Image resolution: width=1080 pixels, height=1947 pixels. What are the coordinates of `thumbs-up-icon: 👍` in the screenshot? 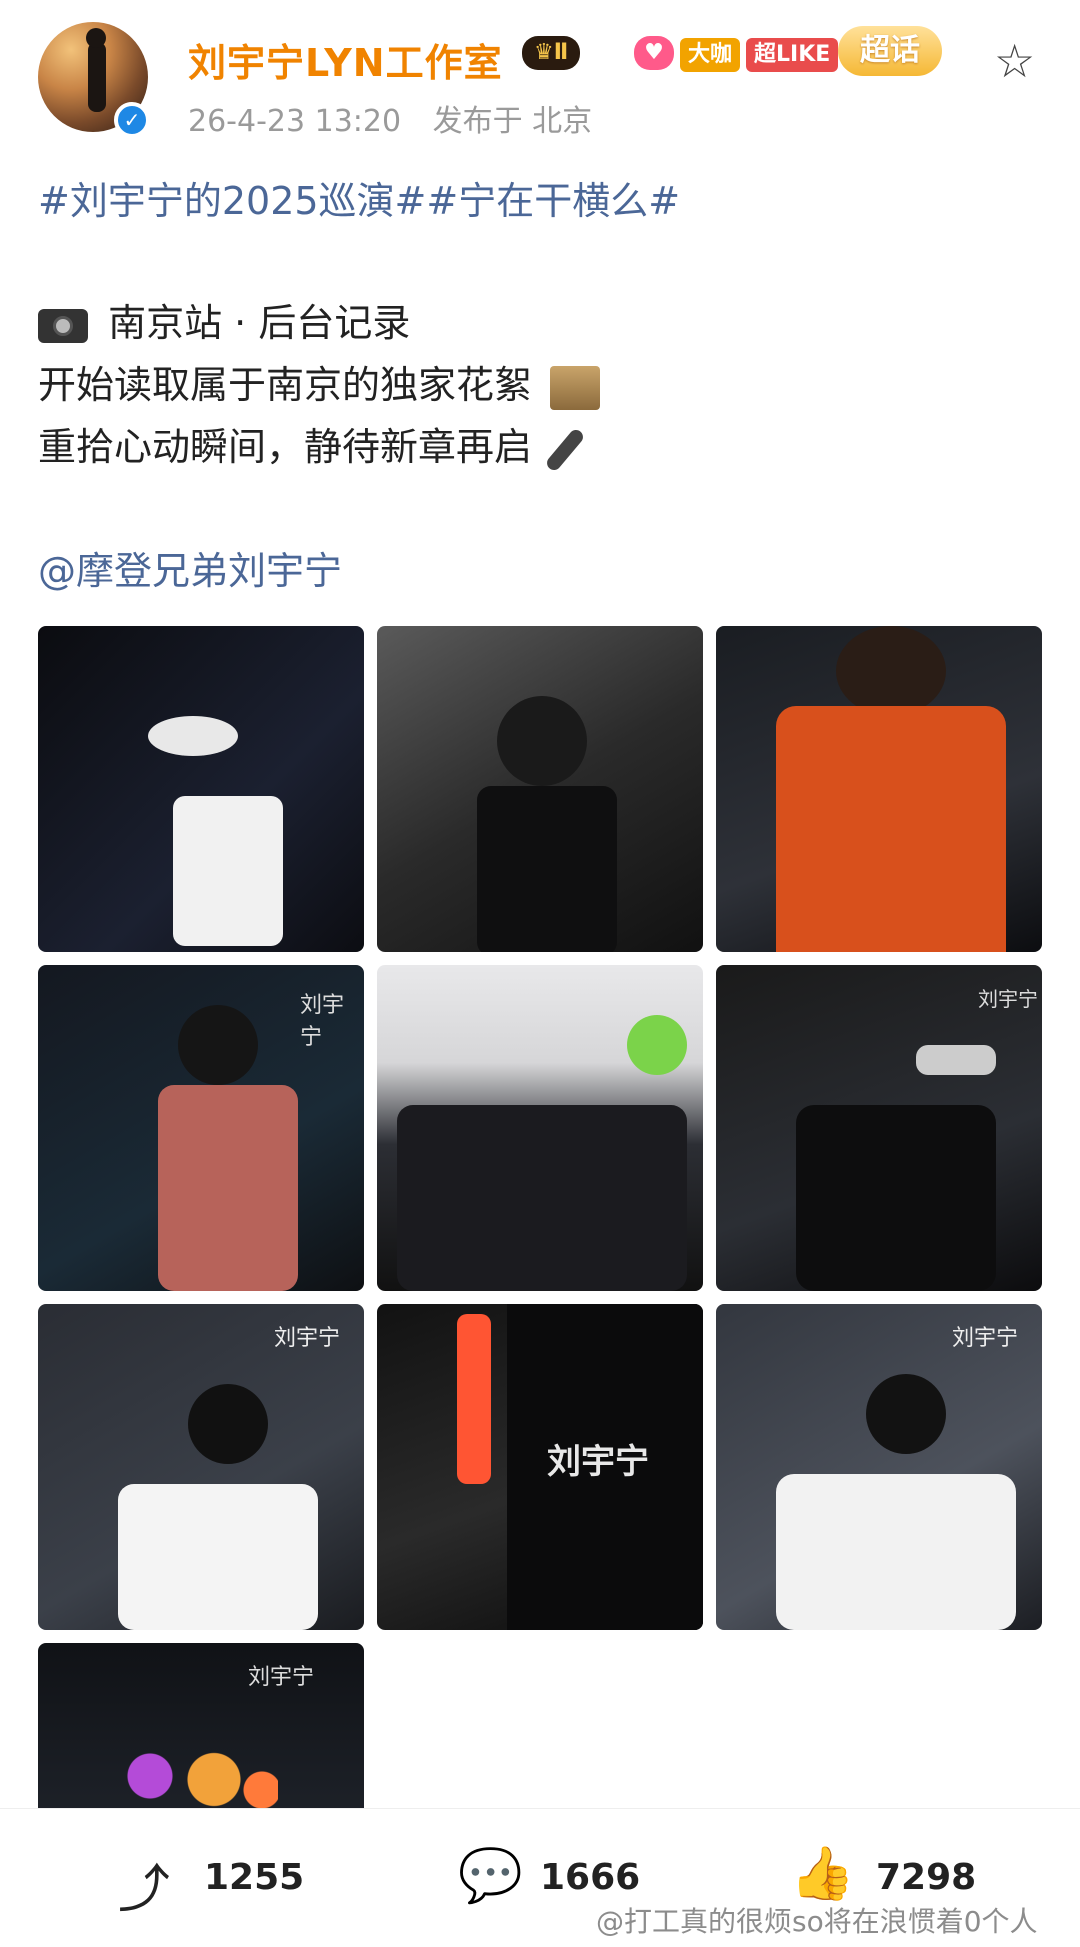 It's located at (822, 1873).